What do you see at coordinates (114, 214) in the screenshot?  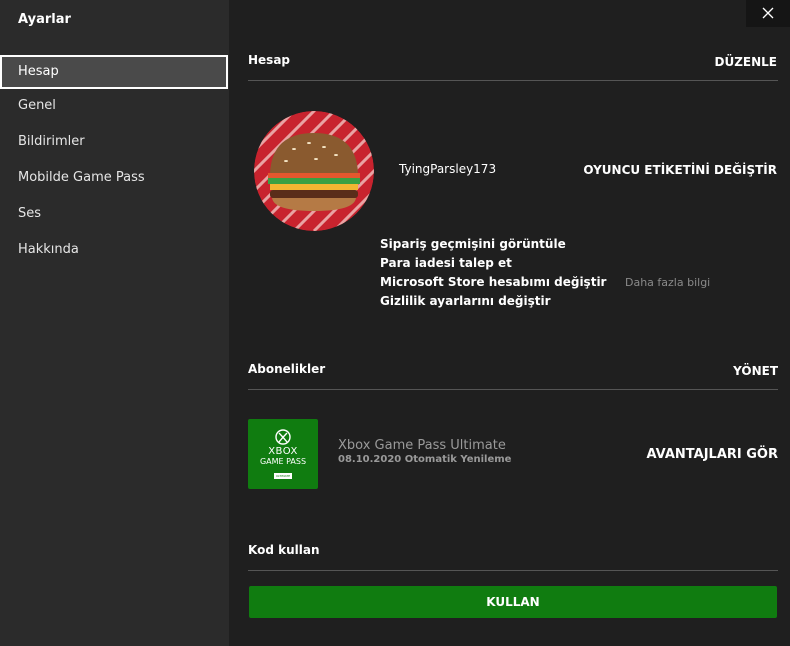 I see `sidebar-item-ses: Ses` at bounding box center [114, 214].